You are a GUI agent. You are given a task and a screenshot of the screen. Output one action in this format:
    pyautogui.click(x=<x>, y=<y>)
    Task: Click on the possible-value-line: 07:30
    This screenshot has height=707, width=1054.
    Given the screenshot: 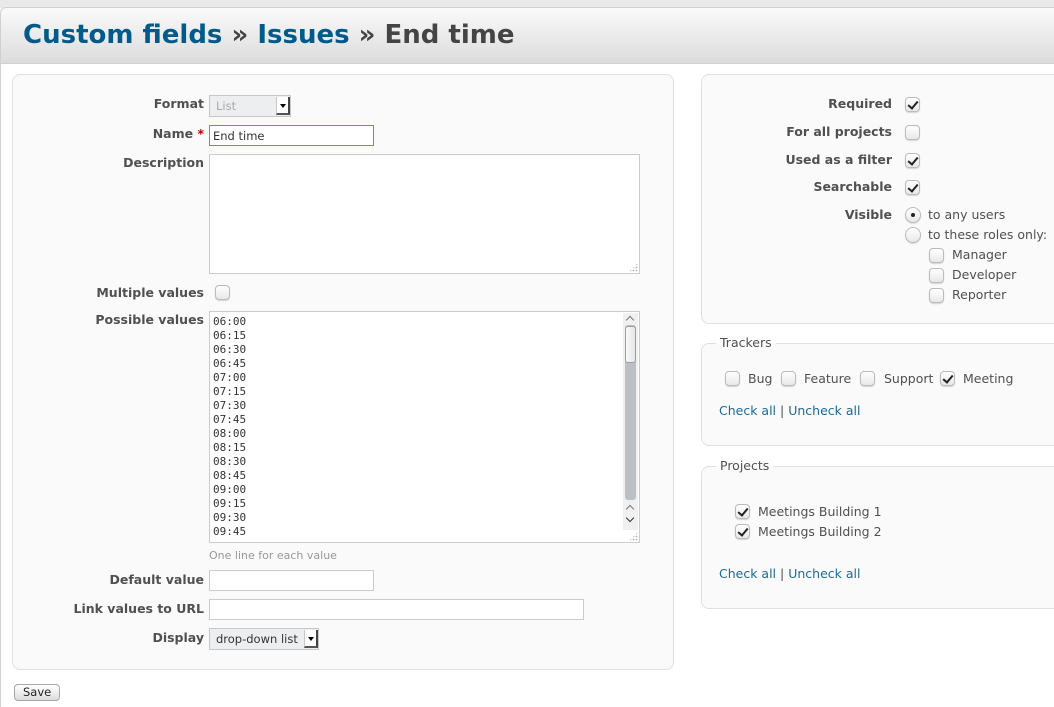 What is the action you would take?
    pyautogui.click(x=230, y=405)
    